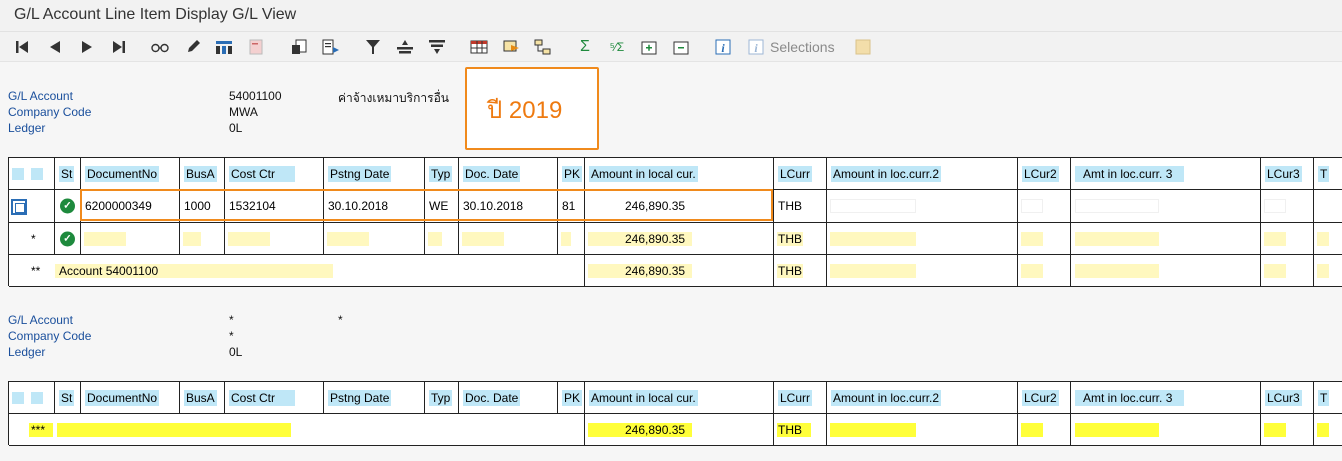 This screenshot has height=461, width=1342. Describe the element at coordinates (358, 206) in the screenshot. I see `pstng-date-cell: 30.10.2018` at that location.